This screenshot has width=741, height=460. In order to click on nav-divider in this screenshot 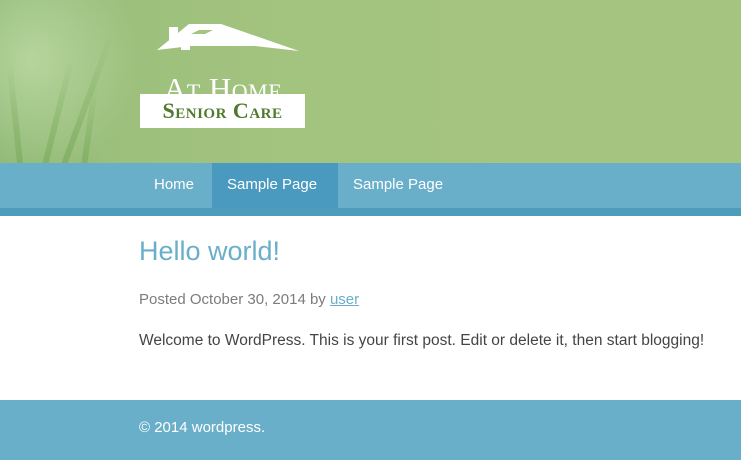, I will do `click(370, 212)`.